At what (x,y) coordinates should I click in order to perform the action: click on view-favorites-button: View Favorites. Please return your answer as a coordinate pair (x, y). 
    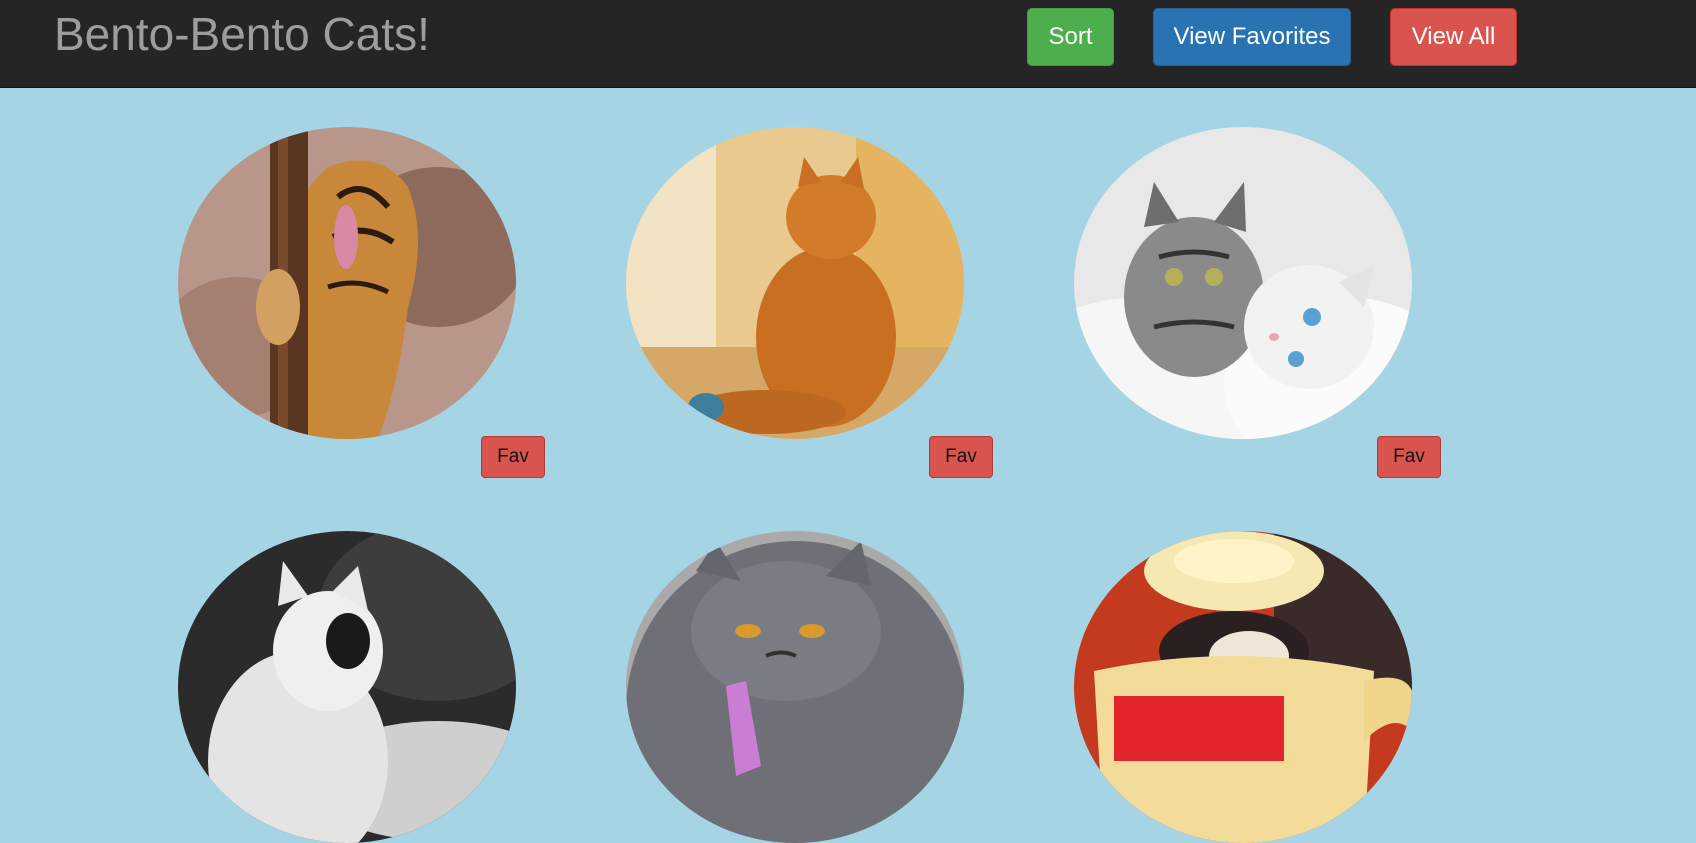
    Looking at the image, I should click on (1252, 37).